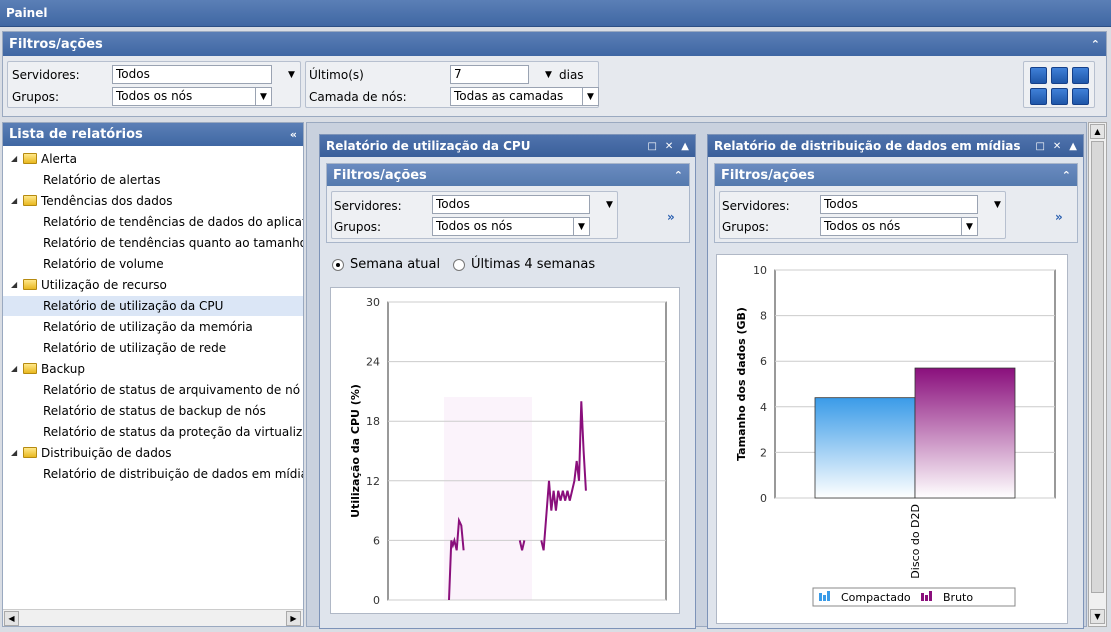  I want to click on groups-label: Grupos:, so click(36, 97).